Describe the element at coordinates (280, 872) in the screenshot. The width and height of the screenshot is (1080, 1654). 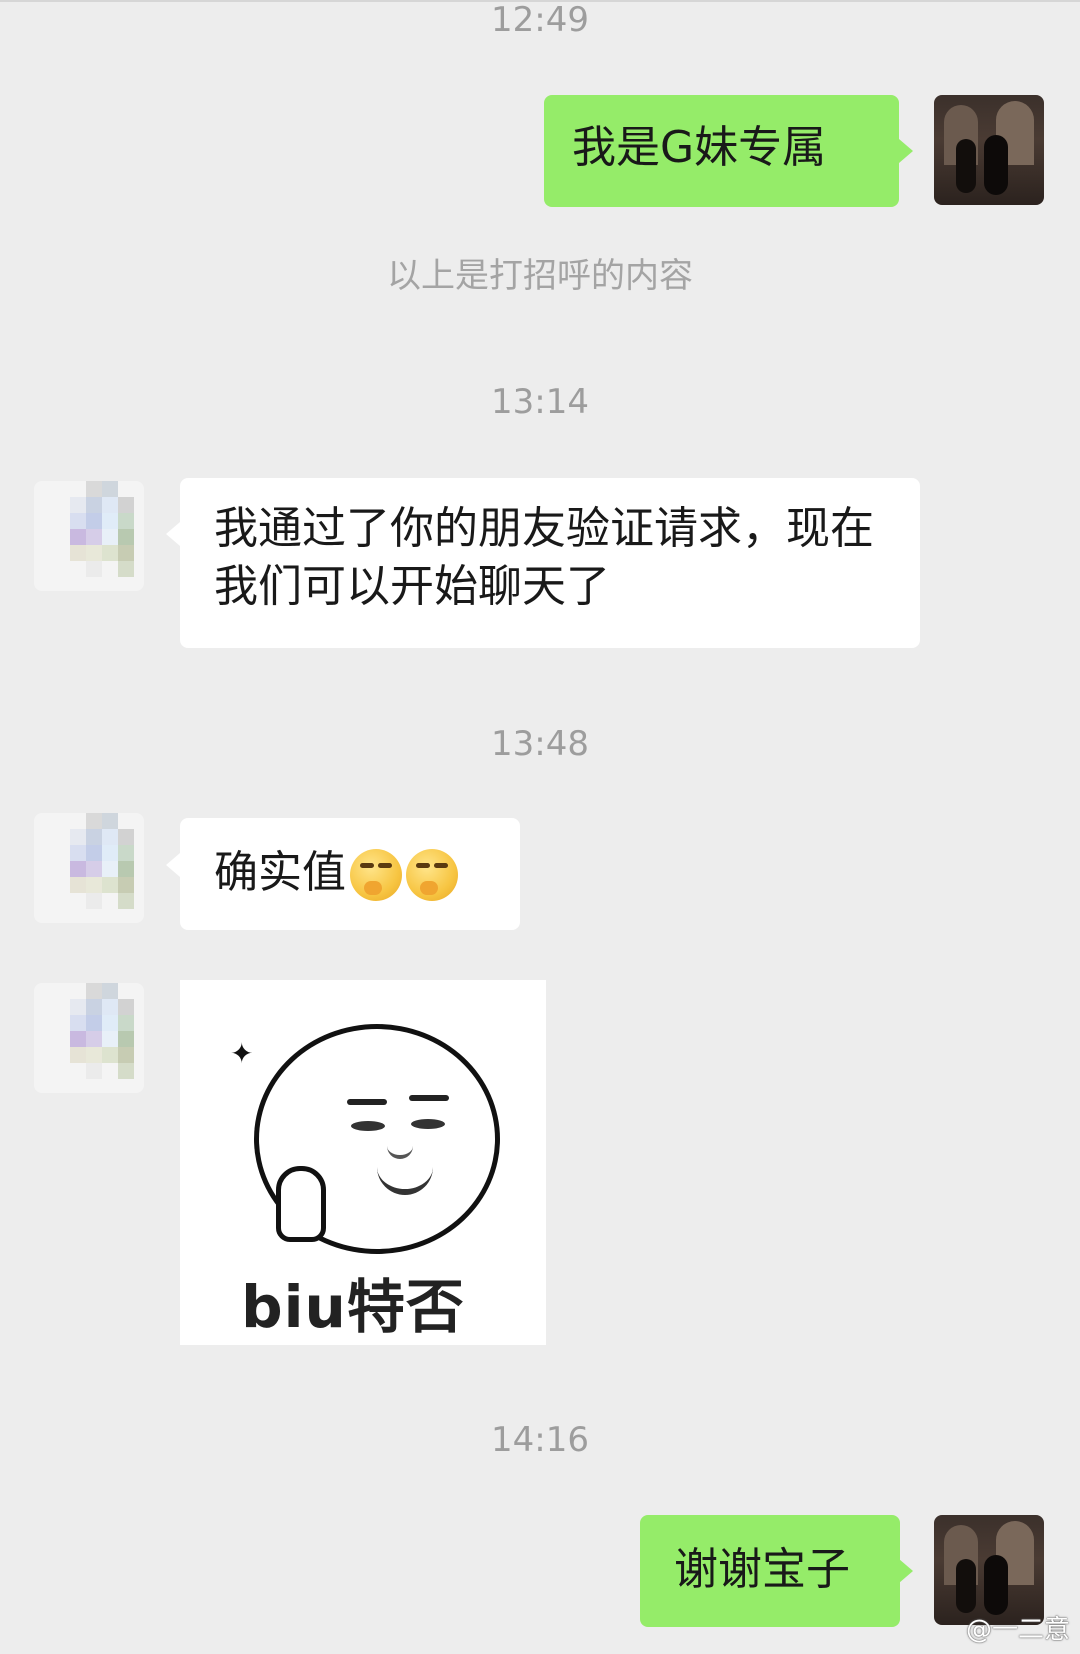
I see `message-text: 确实值` at that location.